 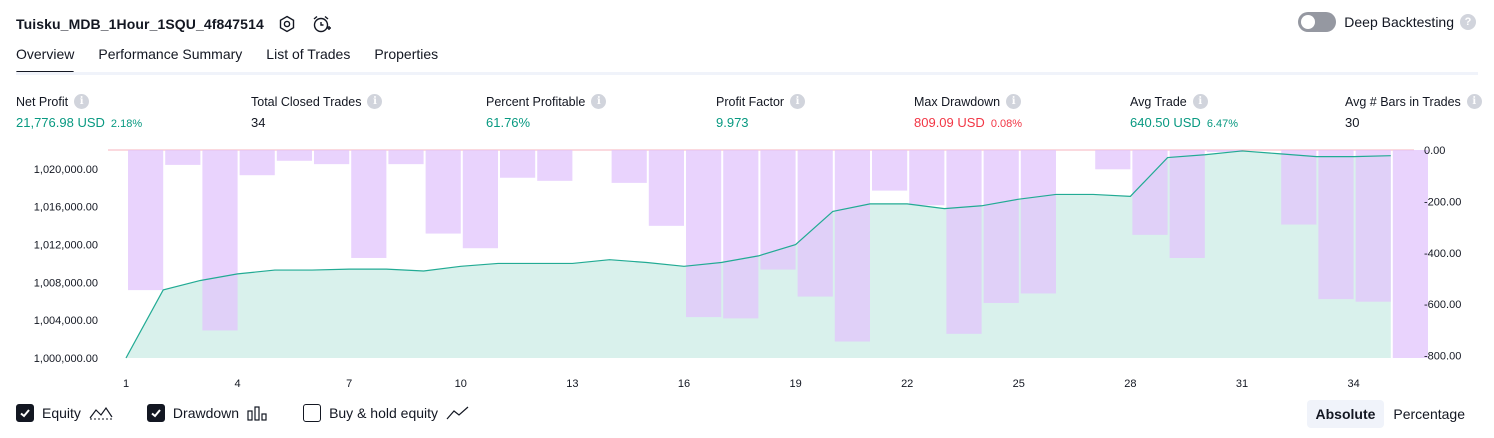 What do you see at coordinates (308, 60) in the screenshot?
I see `tab-list-of-trades: List of Trades` at bounding box center [308, 60].